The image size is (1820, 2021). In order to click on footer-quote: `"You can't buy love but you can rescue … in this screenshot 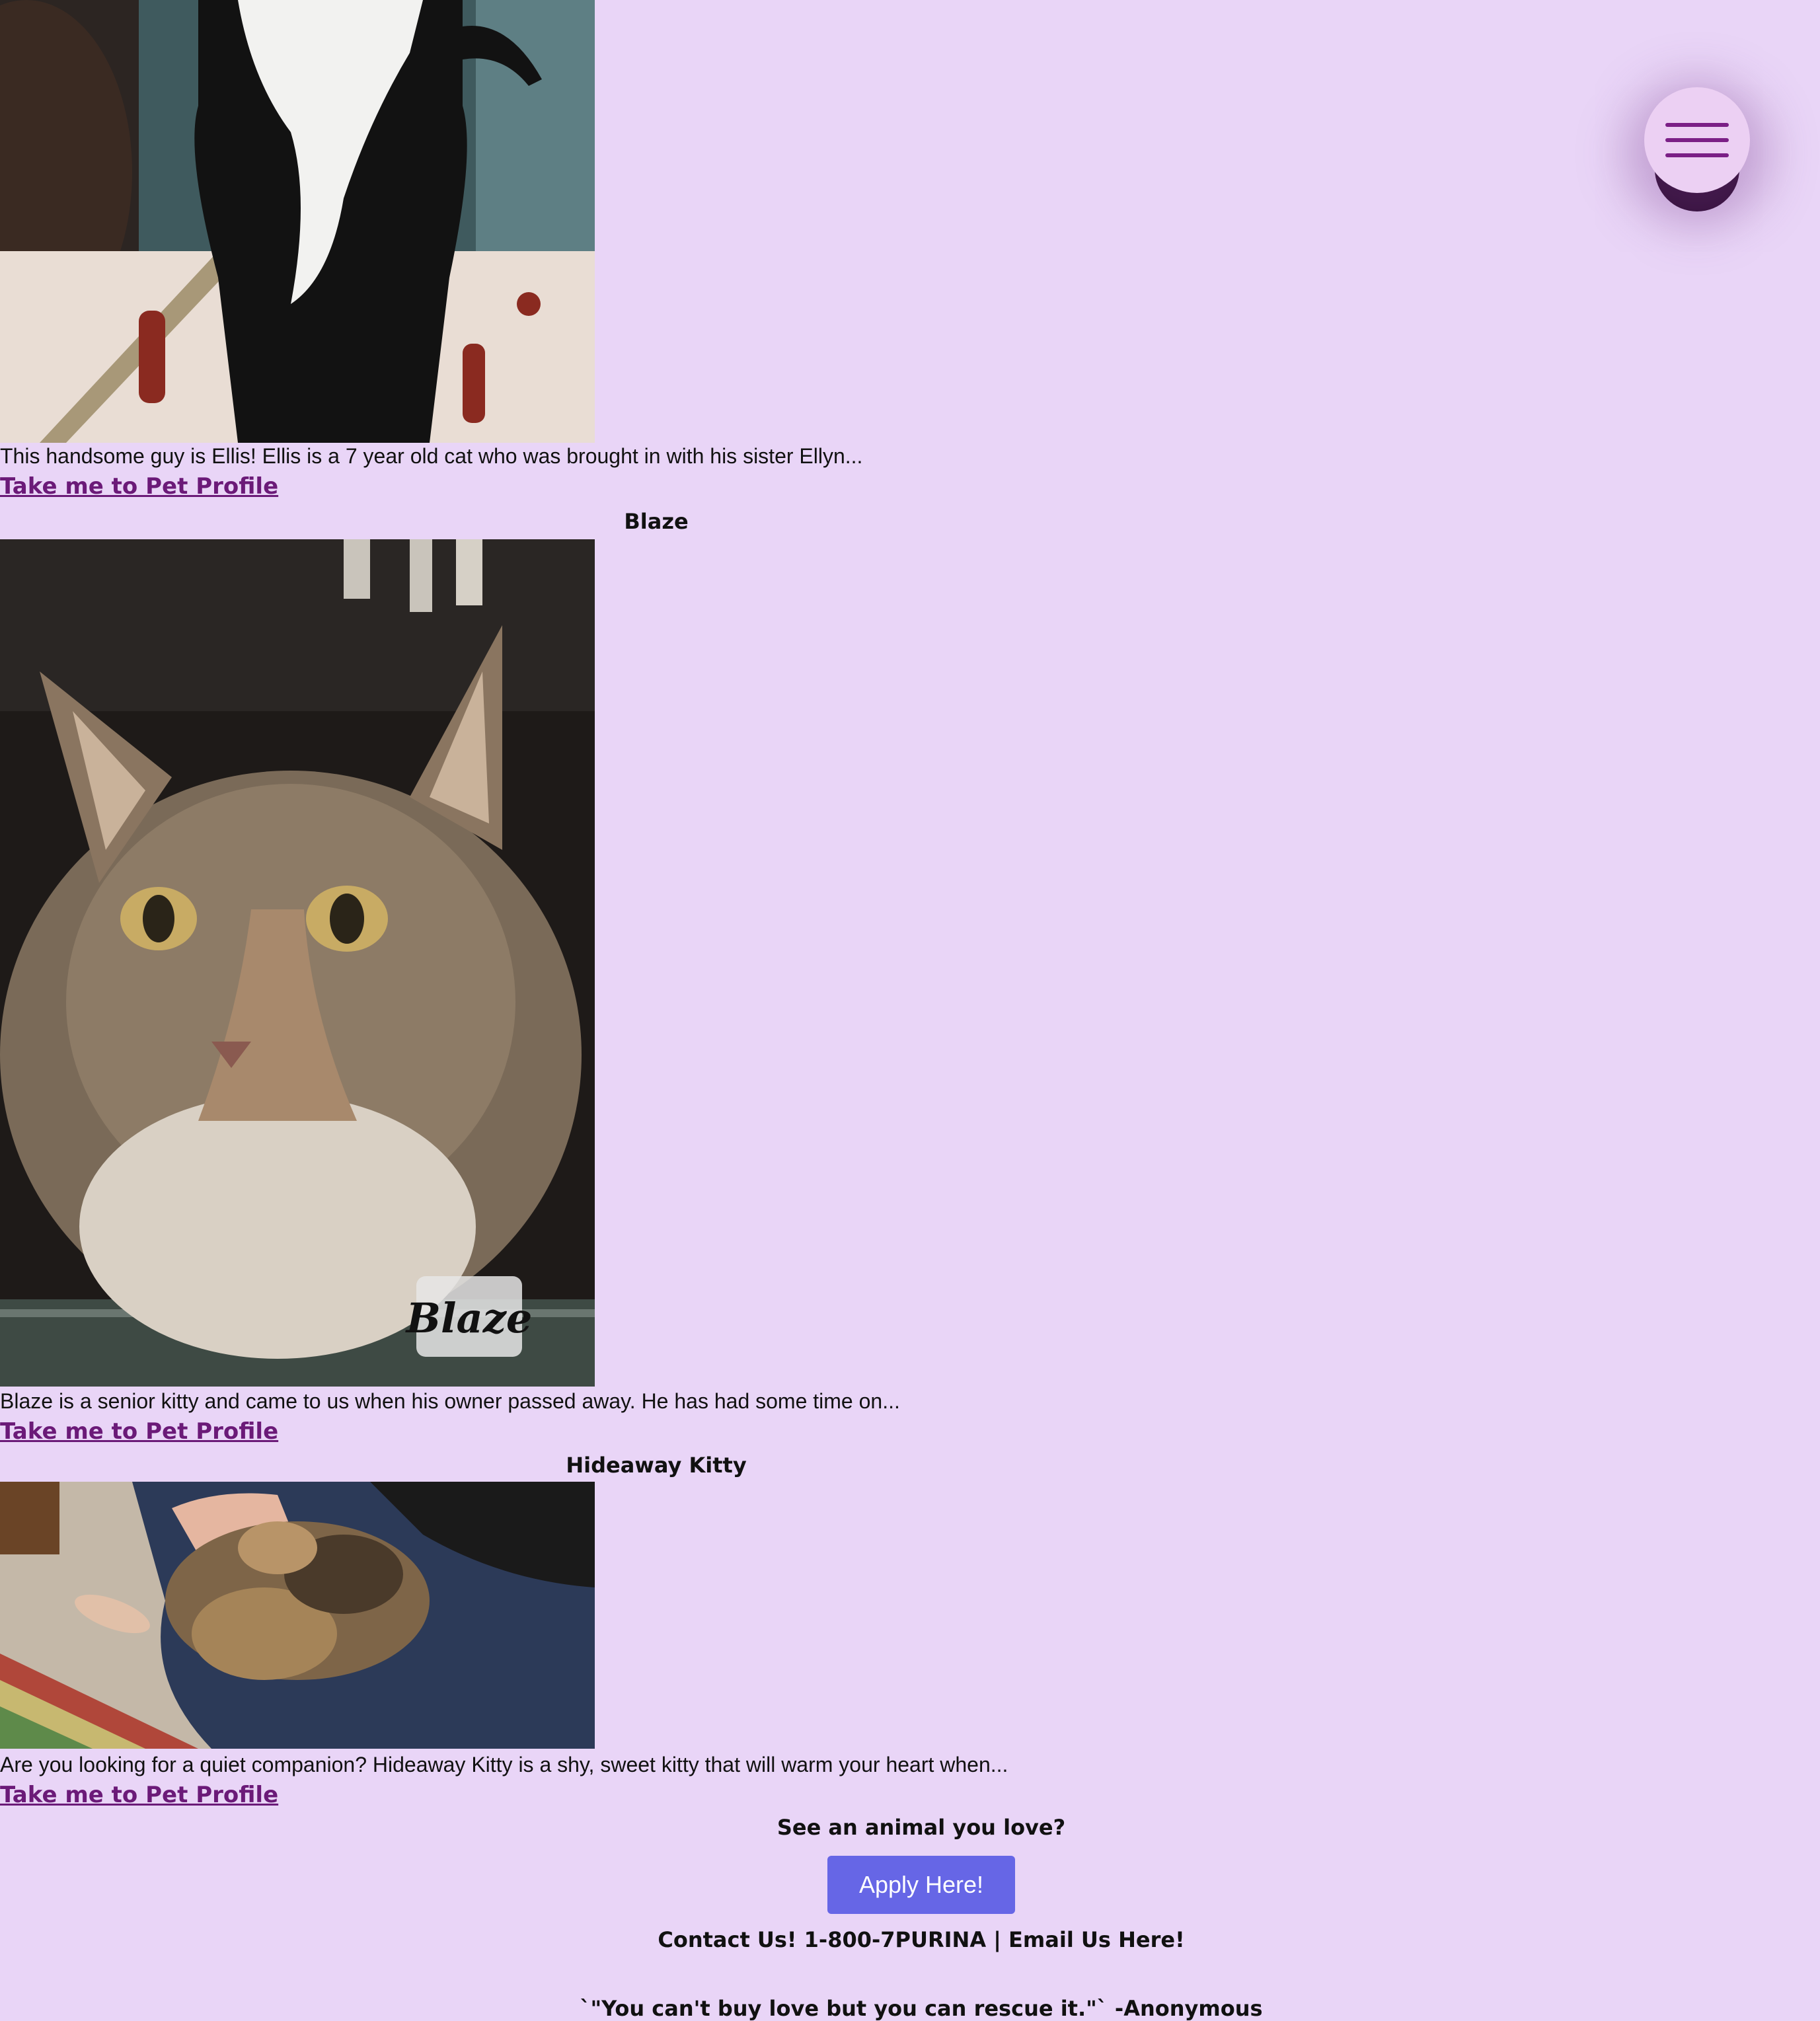, I will do `click(921, 2008)`.